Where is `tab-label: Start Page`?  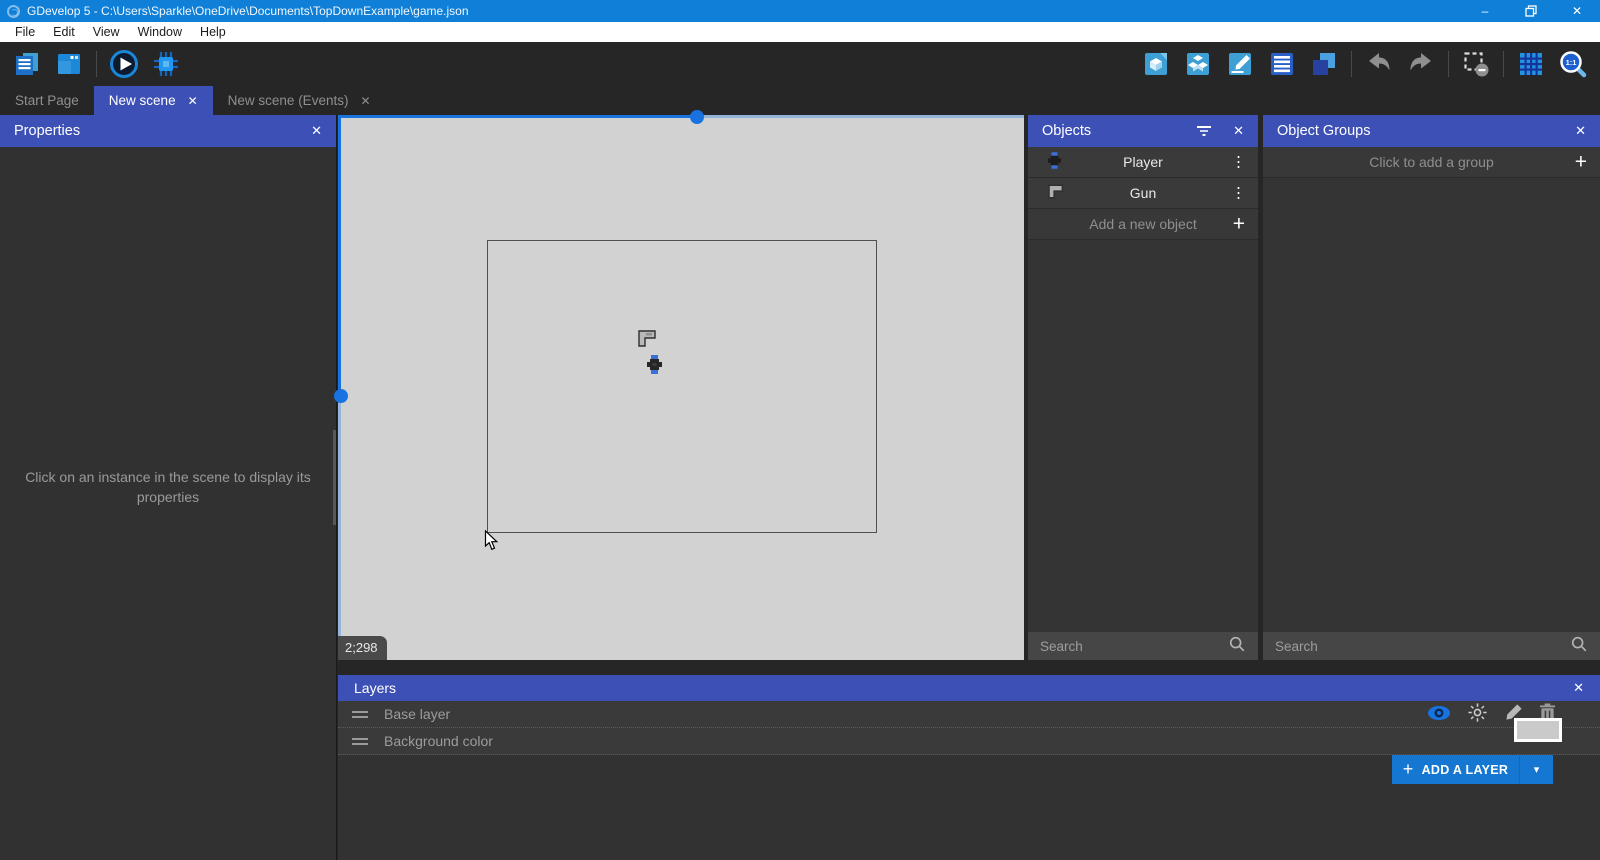
tab-label: Start Page is located at coordinates (47, 100).